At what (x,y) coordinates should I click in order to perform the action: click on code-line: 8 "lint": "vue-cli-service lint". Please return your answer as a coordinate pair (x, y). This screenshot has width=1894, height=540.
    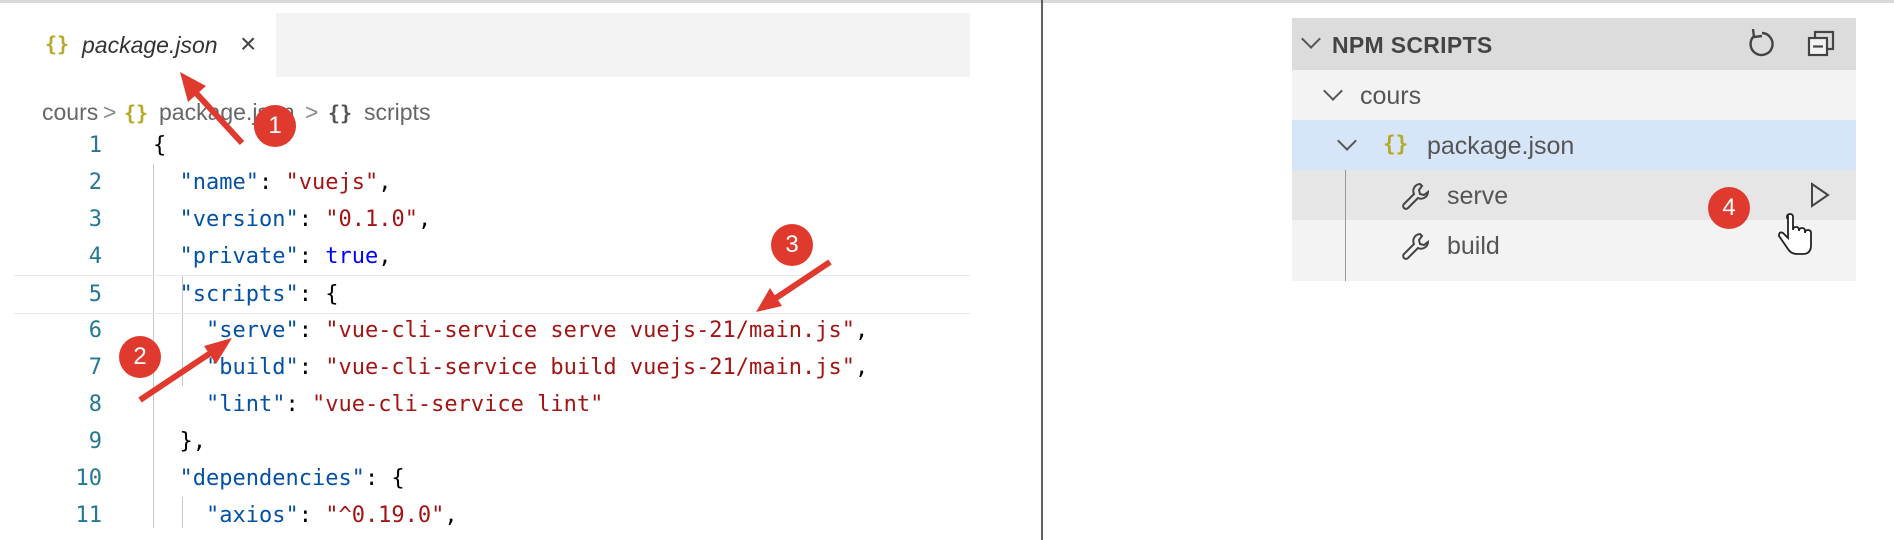
    Looking at the image, I should click on (492, 404).